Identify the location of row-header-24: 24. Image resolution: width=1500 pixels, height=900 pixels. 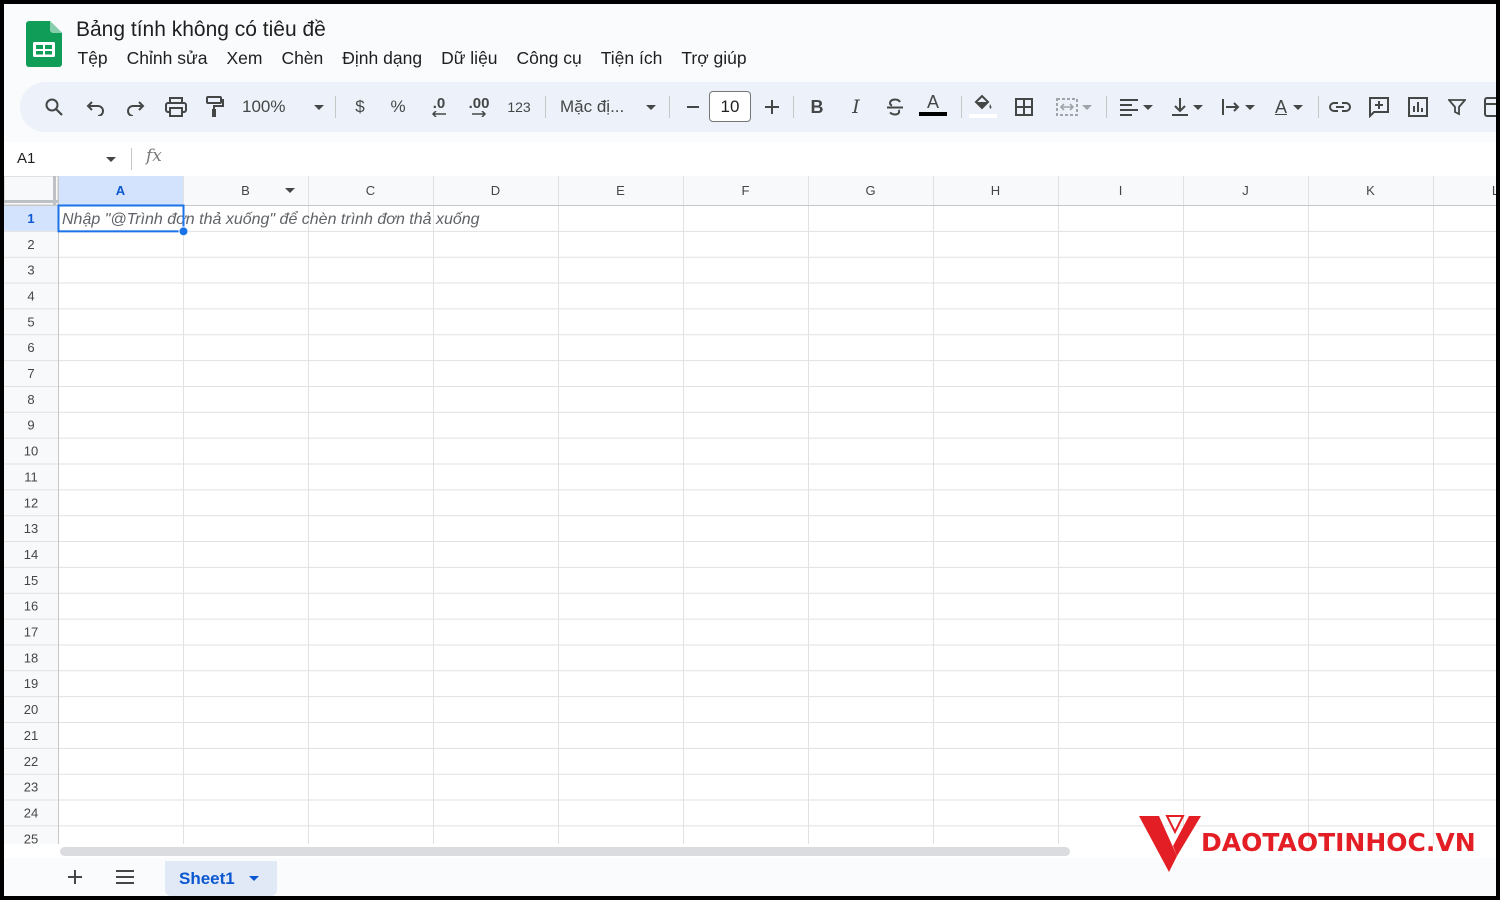
(31, 812).